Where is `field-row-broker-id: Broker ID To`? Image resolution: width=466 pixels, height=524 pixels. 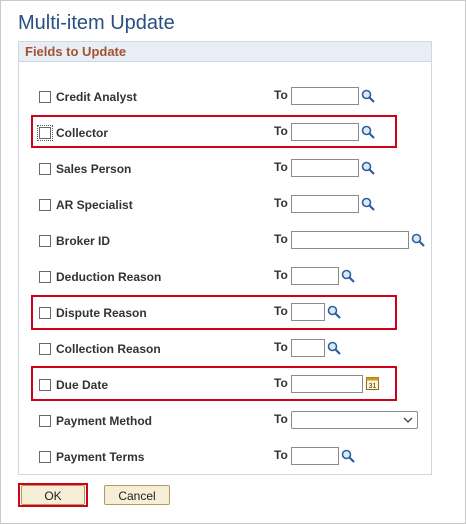 field-row-broker-id: Broker ID To is located at coordinates (225, 242).